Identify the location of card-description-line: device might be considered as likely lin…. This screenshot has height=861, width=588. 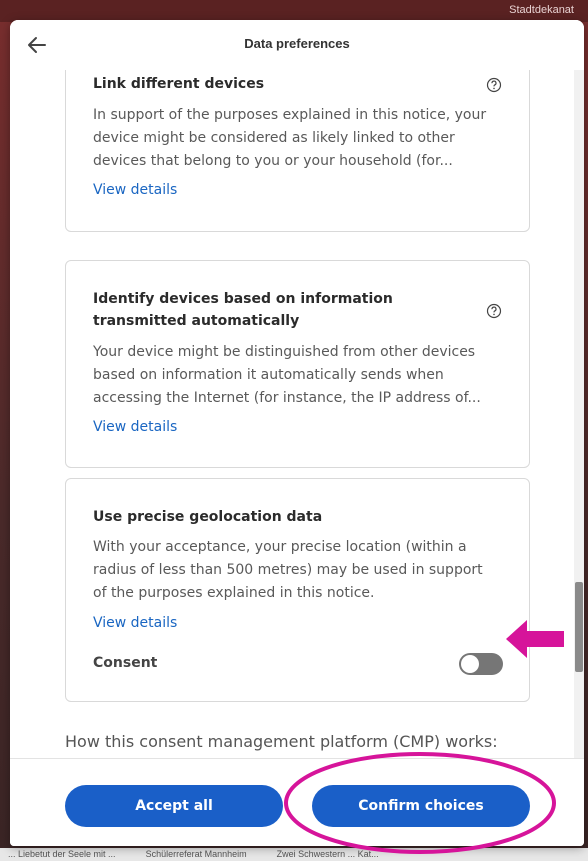
(274, 138).